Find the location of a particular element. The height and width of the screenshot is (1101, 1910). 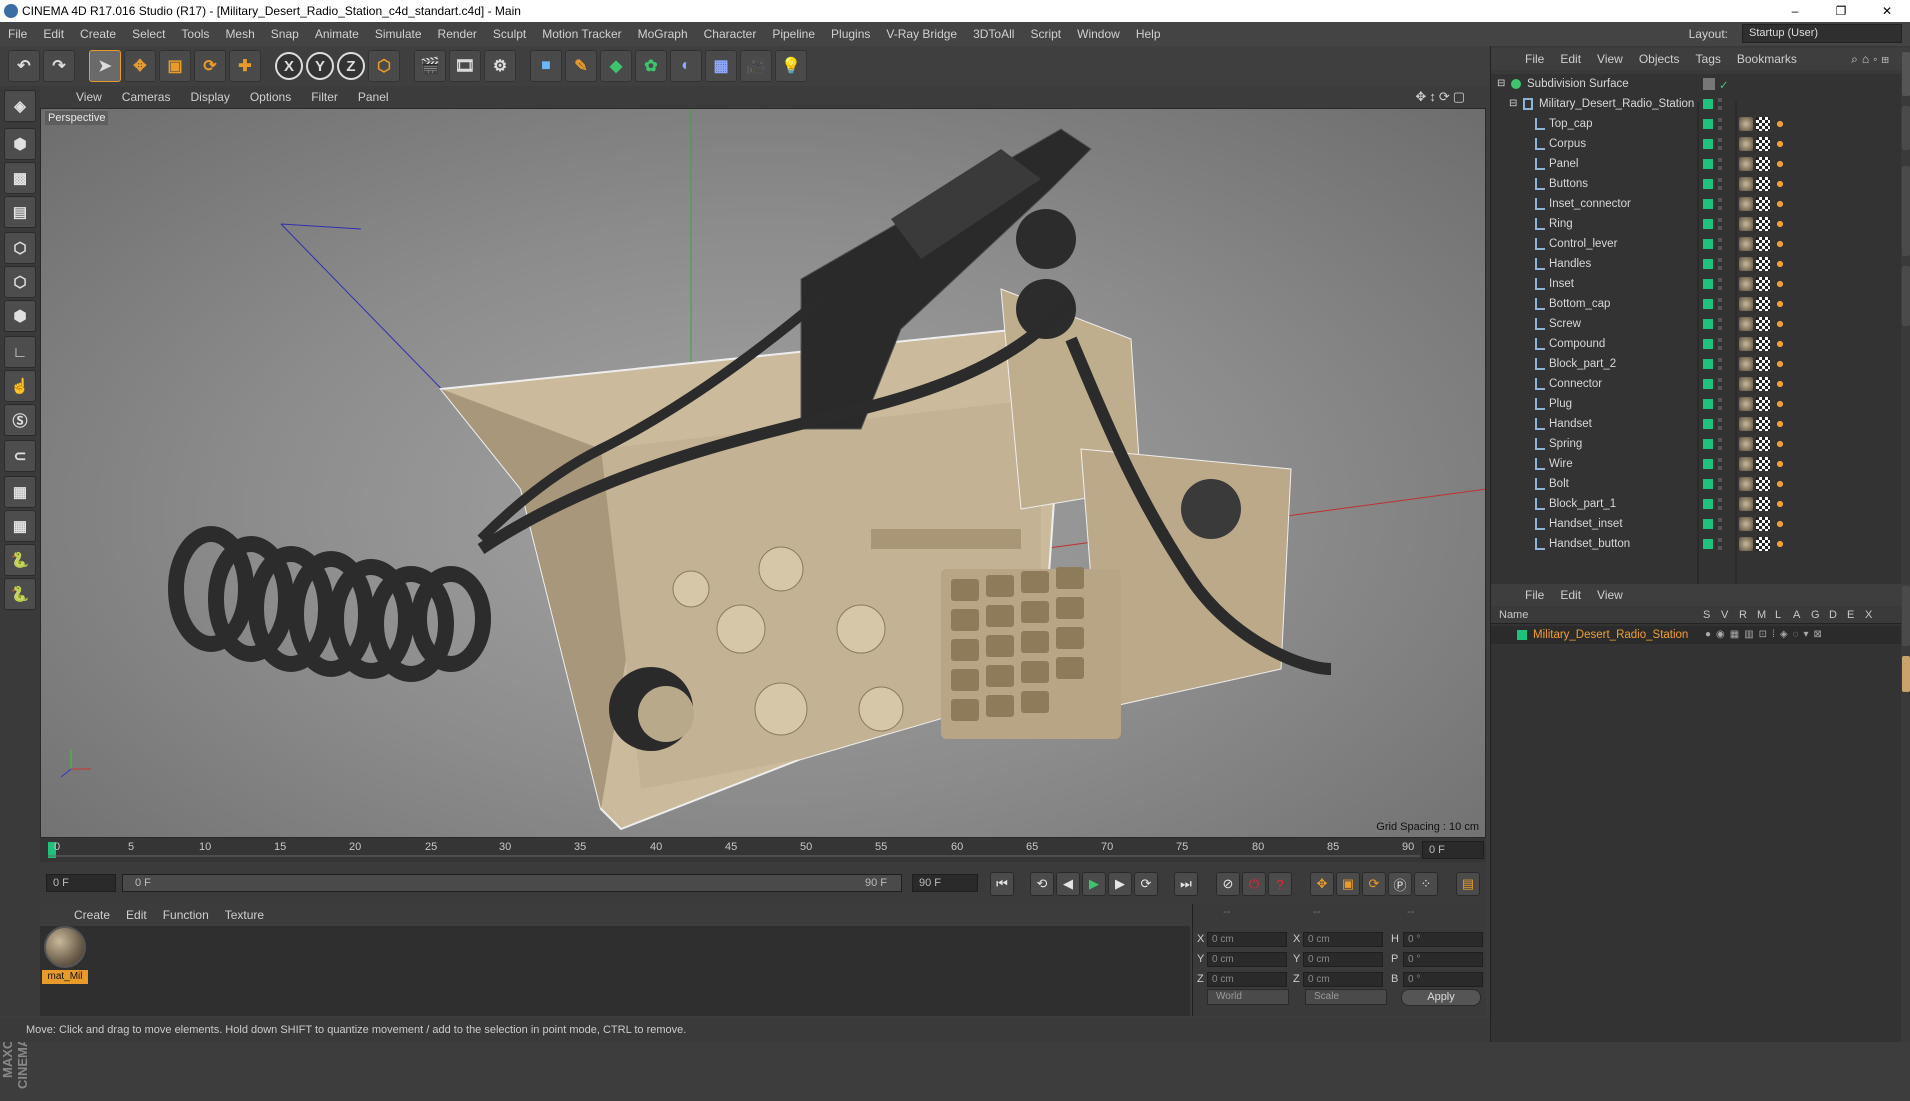

material-label: mat_Mil is located at coordinates (65, 977).